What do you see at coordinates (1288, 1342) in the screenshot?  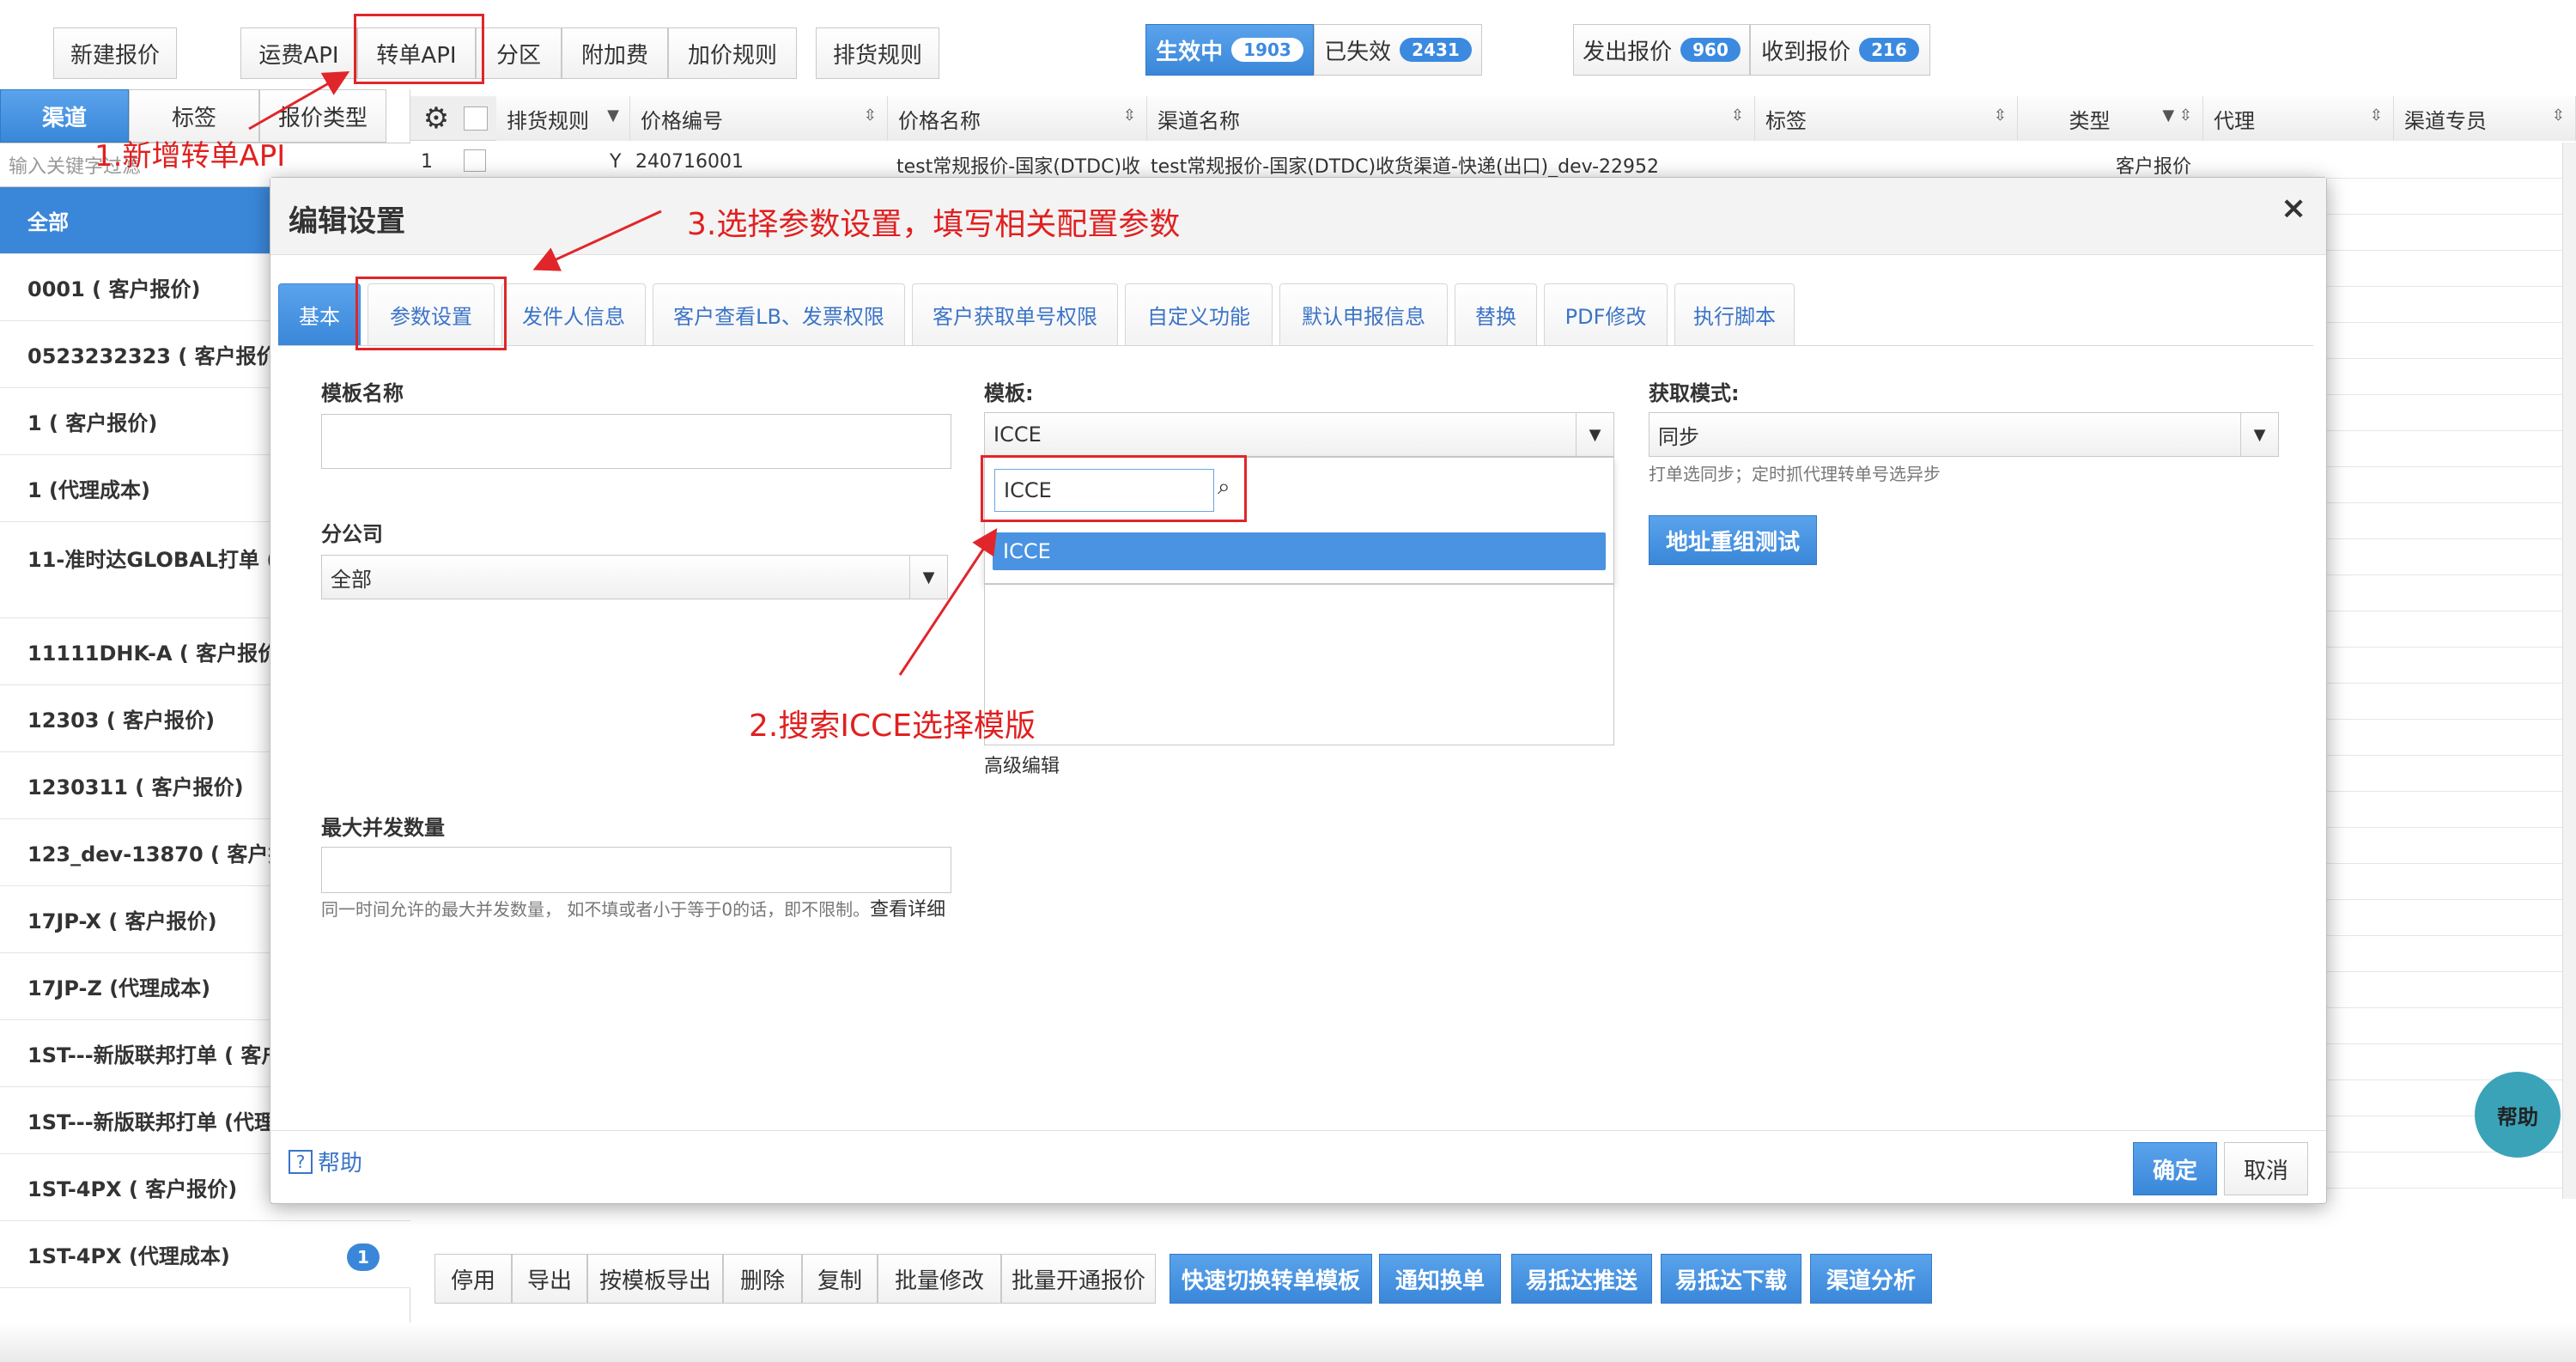 I see `bottom-edge` at bounding box center [1288, 1342].